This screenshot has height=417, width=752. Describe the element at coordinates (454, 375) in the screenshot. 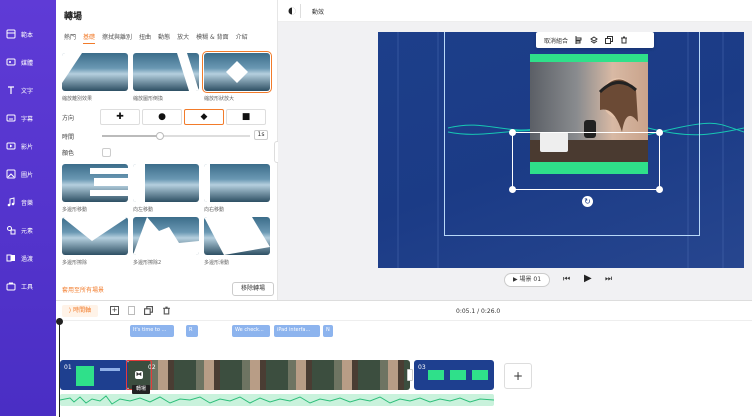

I see `scene-clip-3: 03` at that location.